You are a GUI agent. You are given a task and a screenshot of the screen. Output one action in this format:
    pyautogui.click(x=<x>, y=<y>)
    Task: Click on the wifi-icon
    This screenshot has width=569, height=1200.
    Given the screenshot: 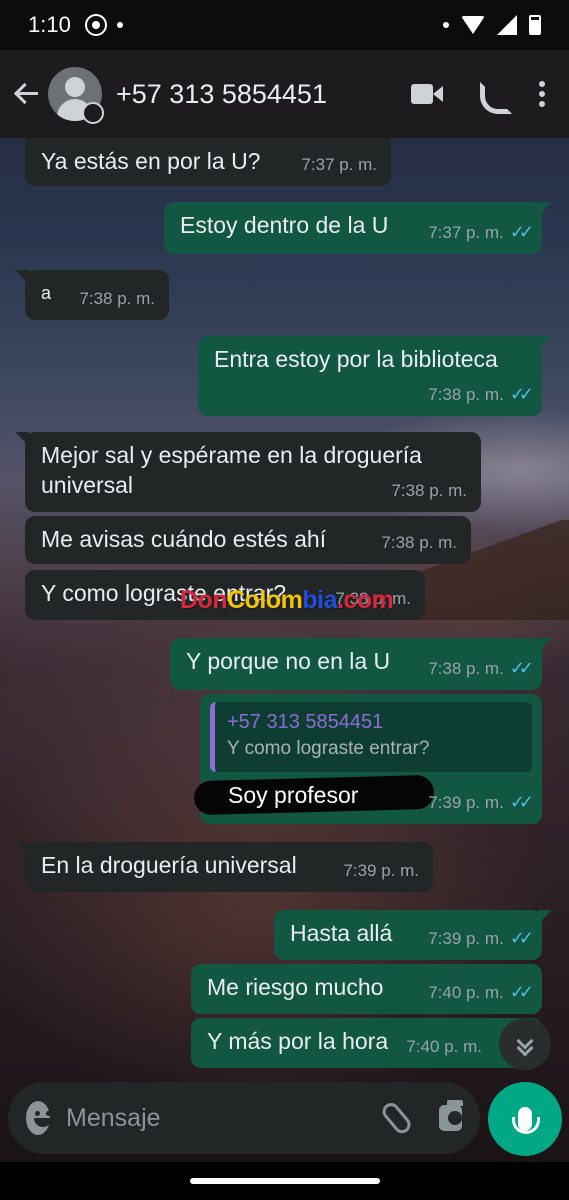 What is the action you would take?
    pyautogui.click(x=473, y=25)
    